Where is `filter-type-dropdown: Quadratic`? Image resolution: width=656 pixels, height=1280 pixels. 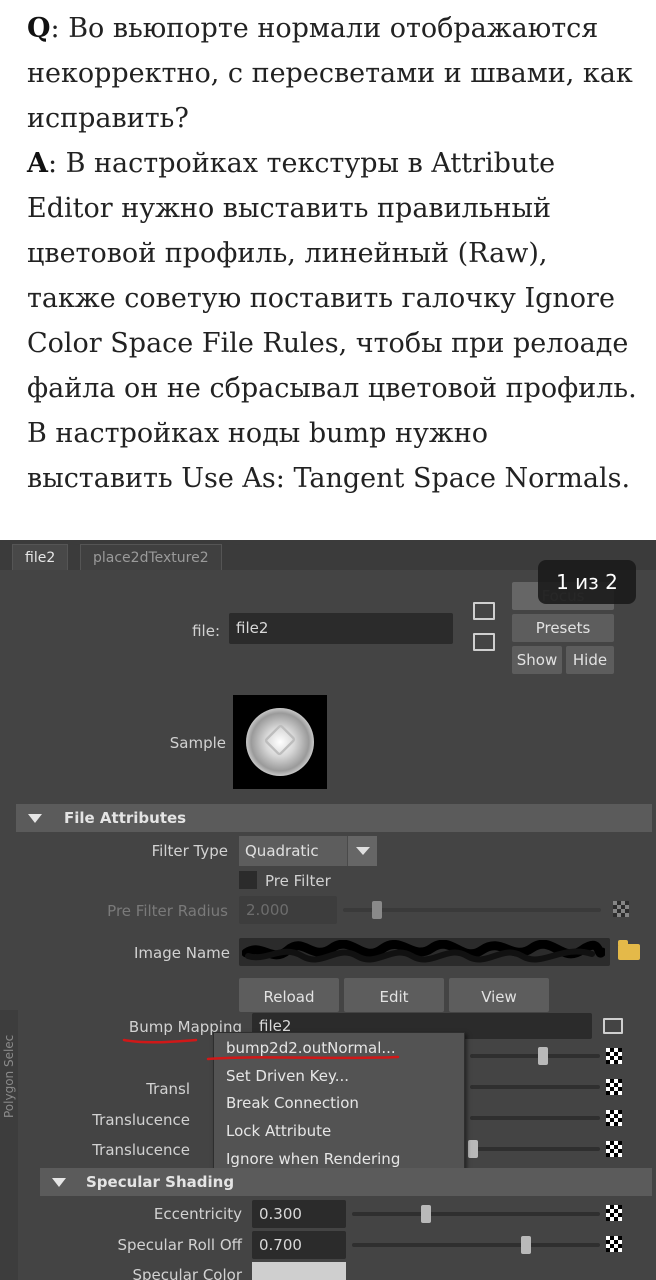
filter-type-dropdown: Quadratic is located at coordinates (308, 851).